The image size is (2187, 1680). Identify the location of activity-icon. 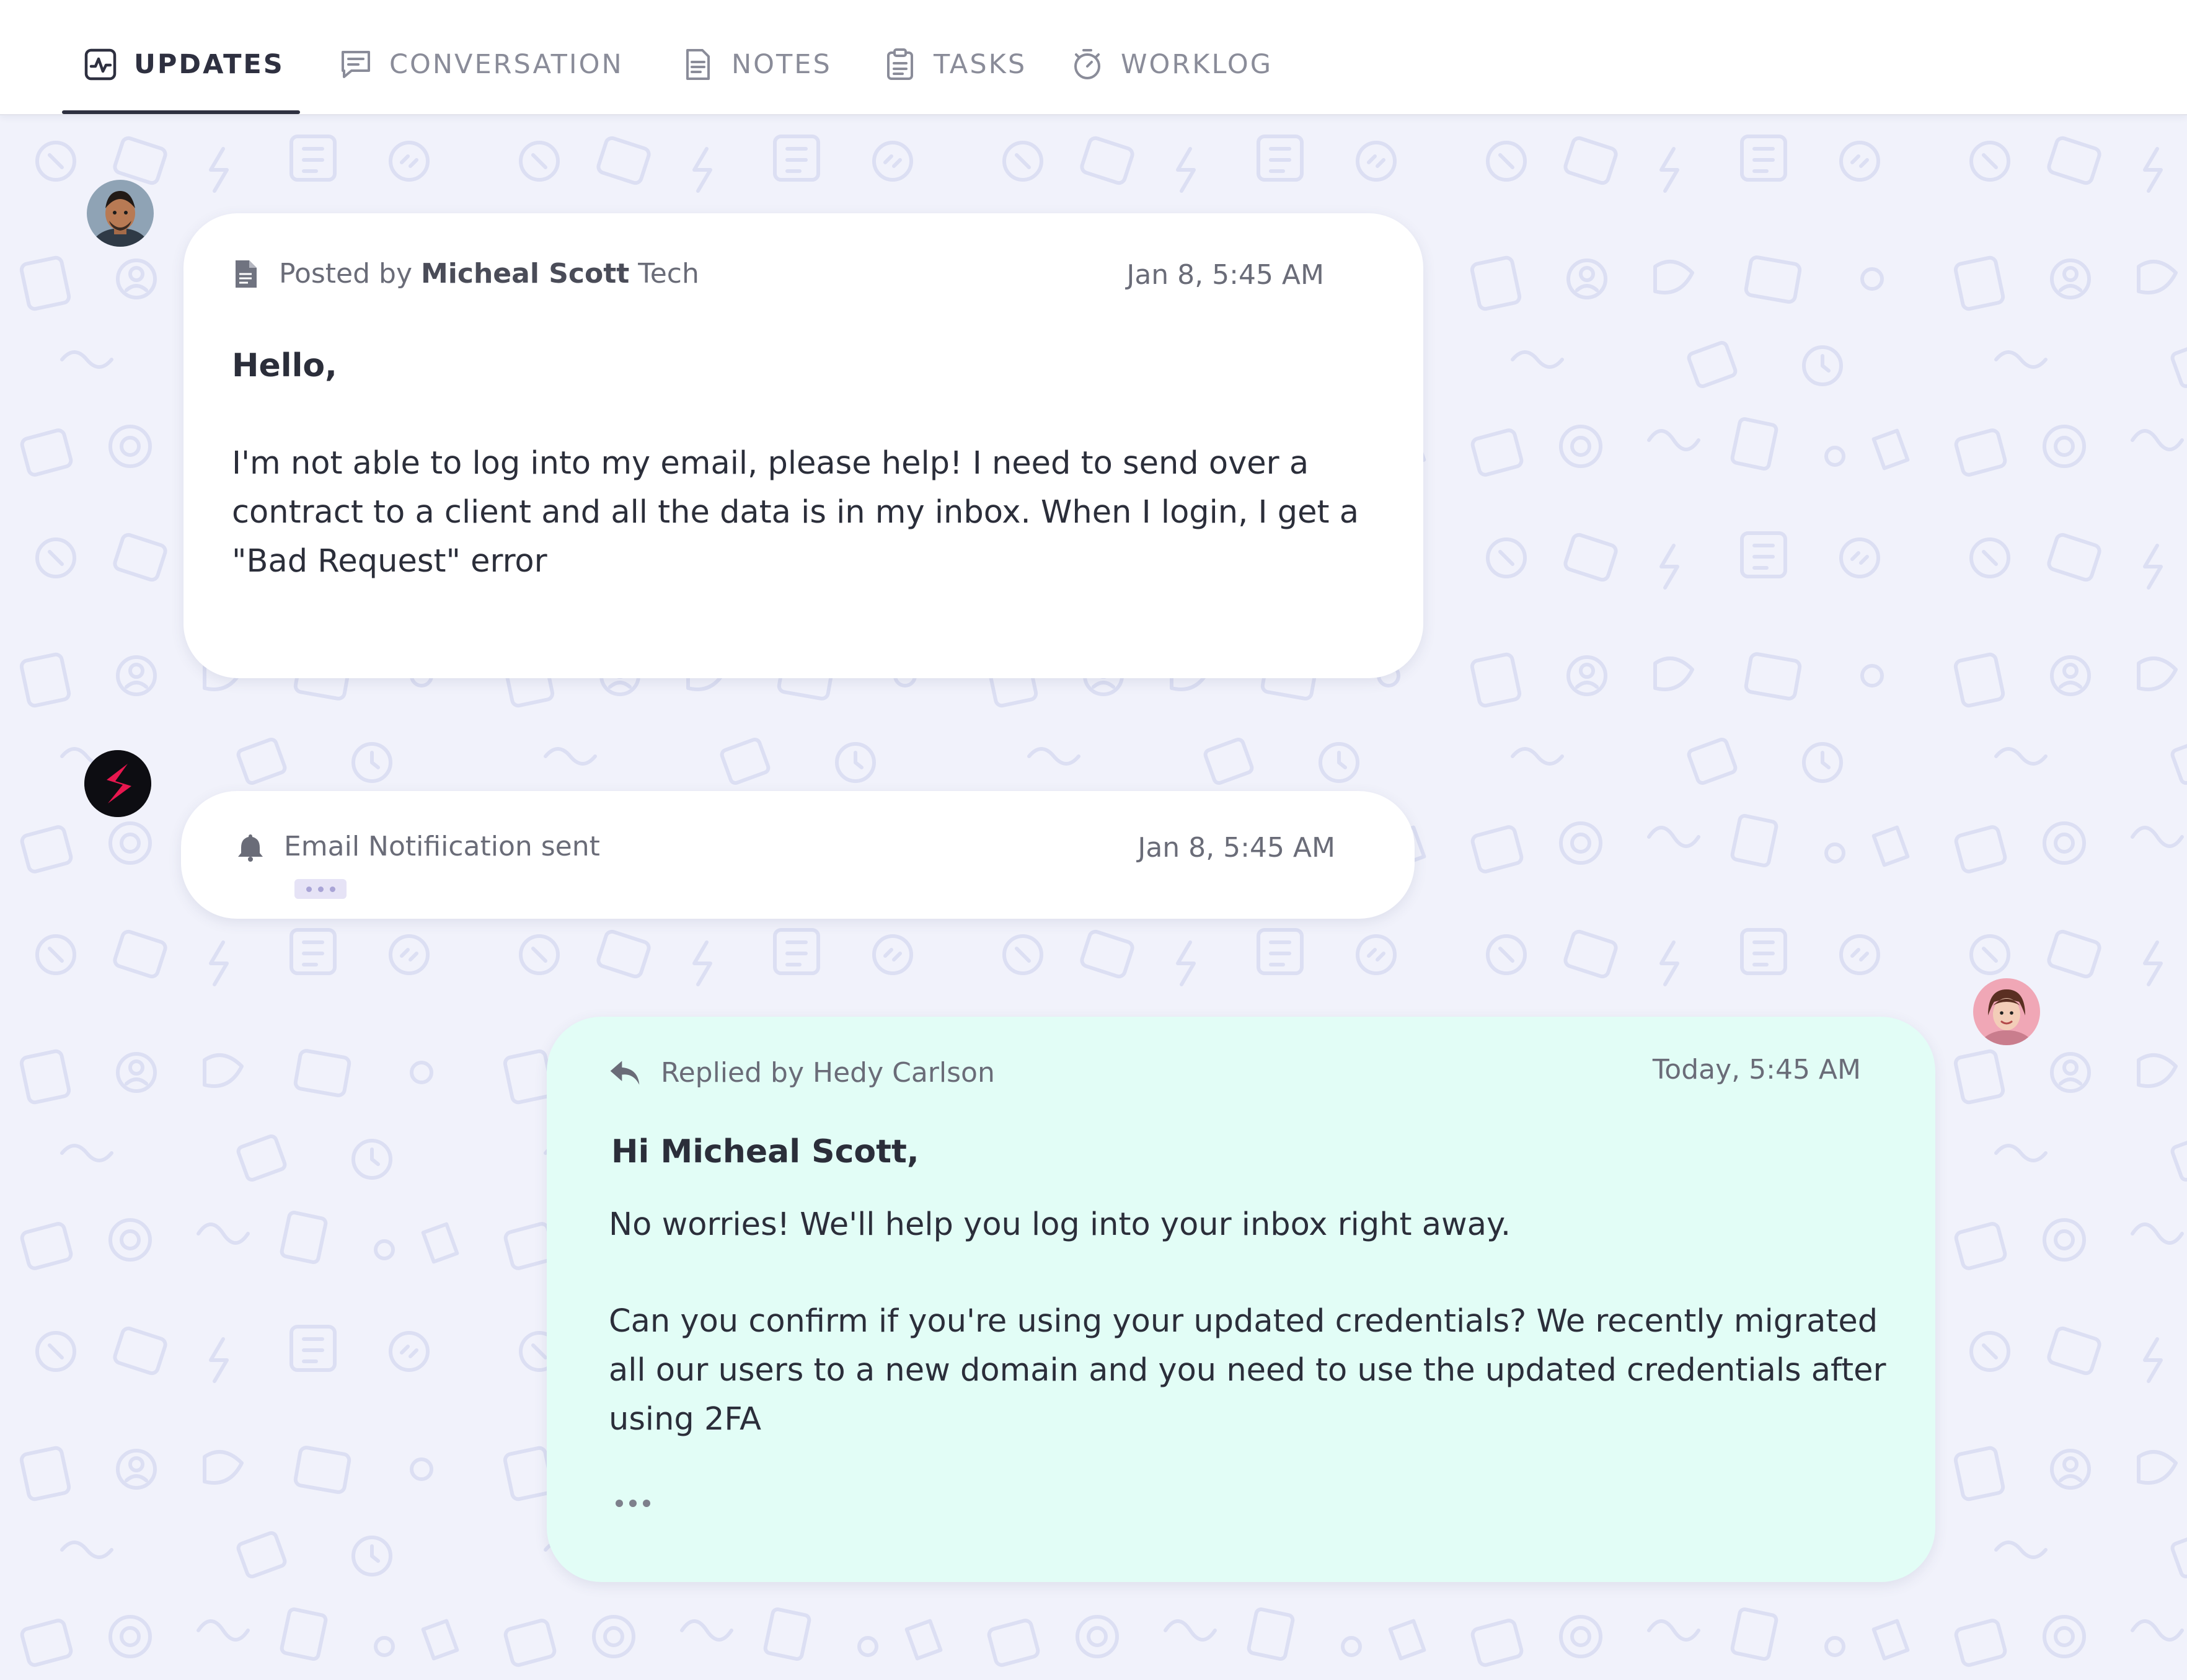
(100, 64).